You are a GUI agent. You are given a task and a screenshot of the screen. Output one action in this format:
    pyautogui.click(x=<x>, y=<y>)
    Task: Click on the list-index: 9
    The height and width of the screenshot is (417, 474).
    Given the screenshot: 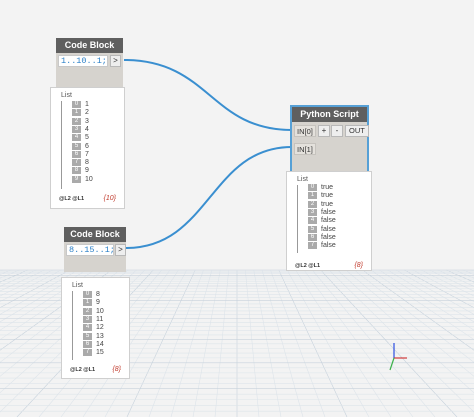 What is the action you would take?
    pyautogui.click(x=76, y=179)
    